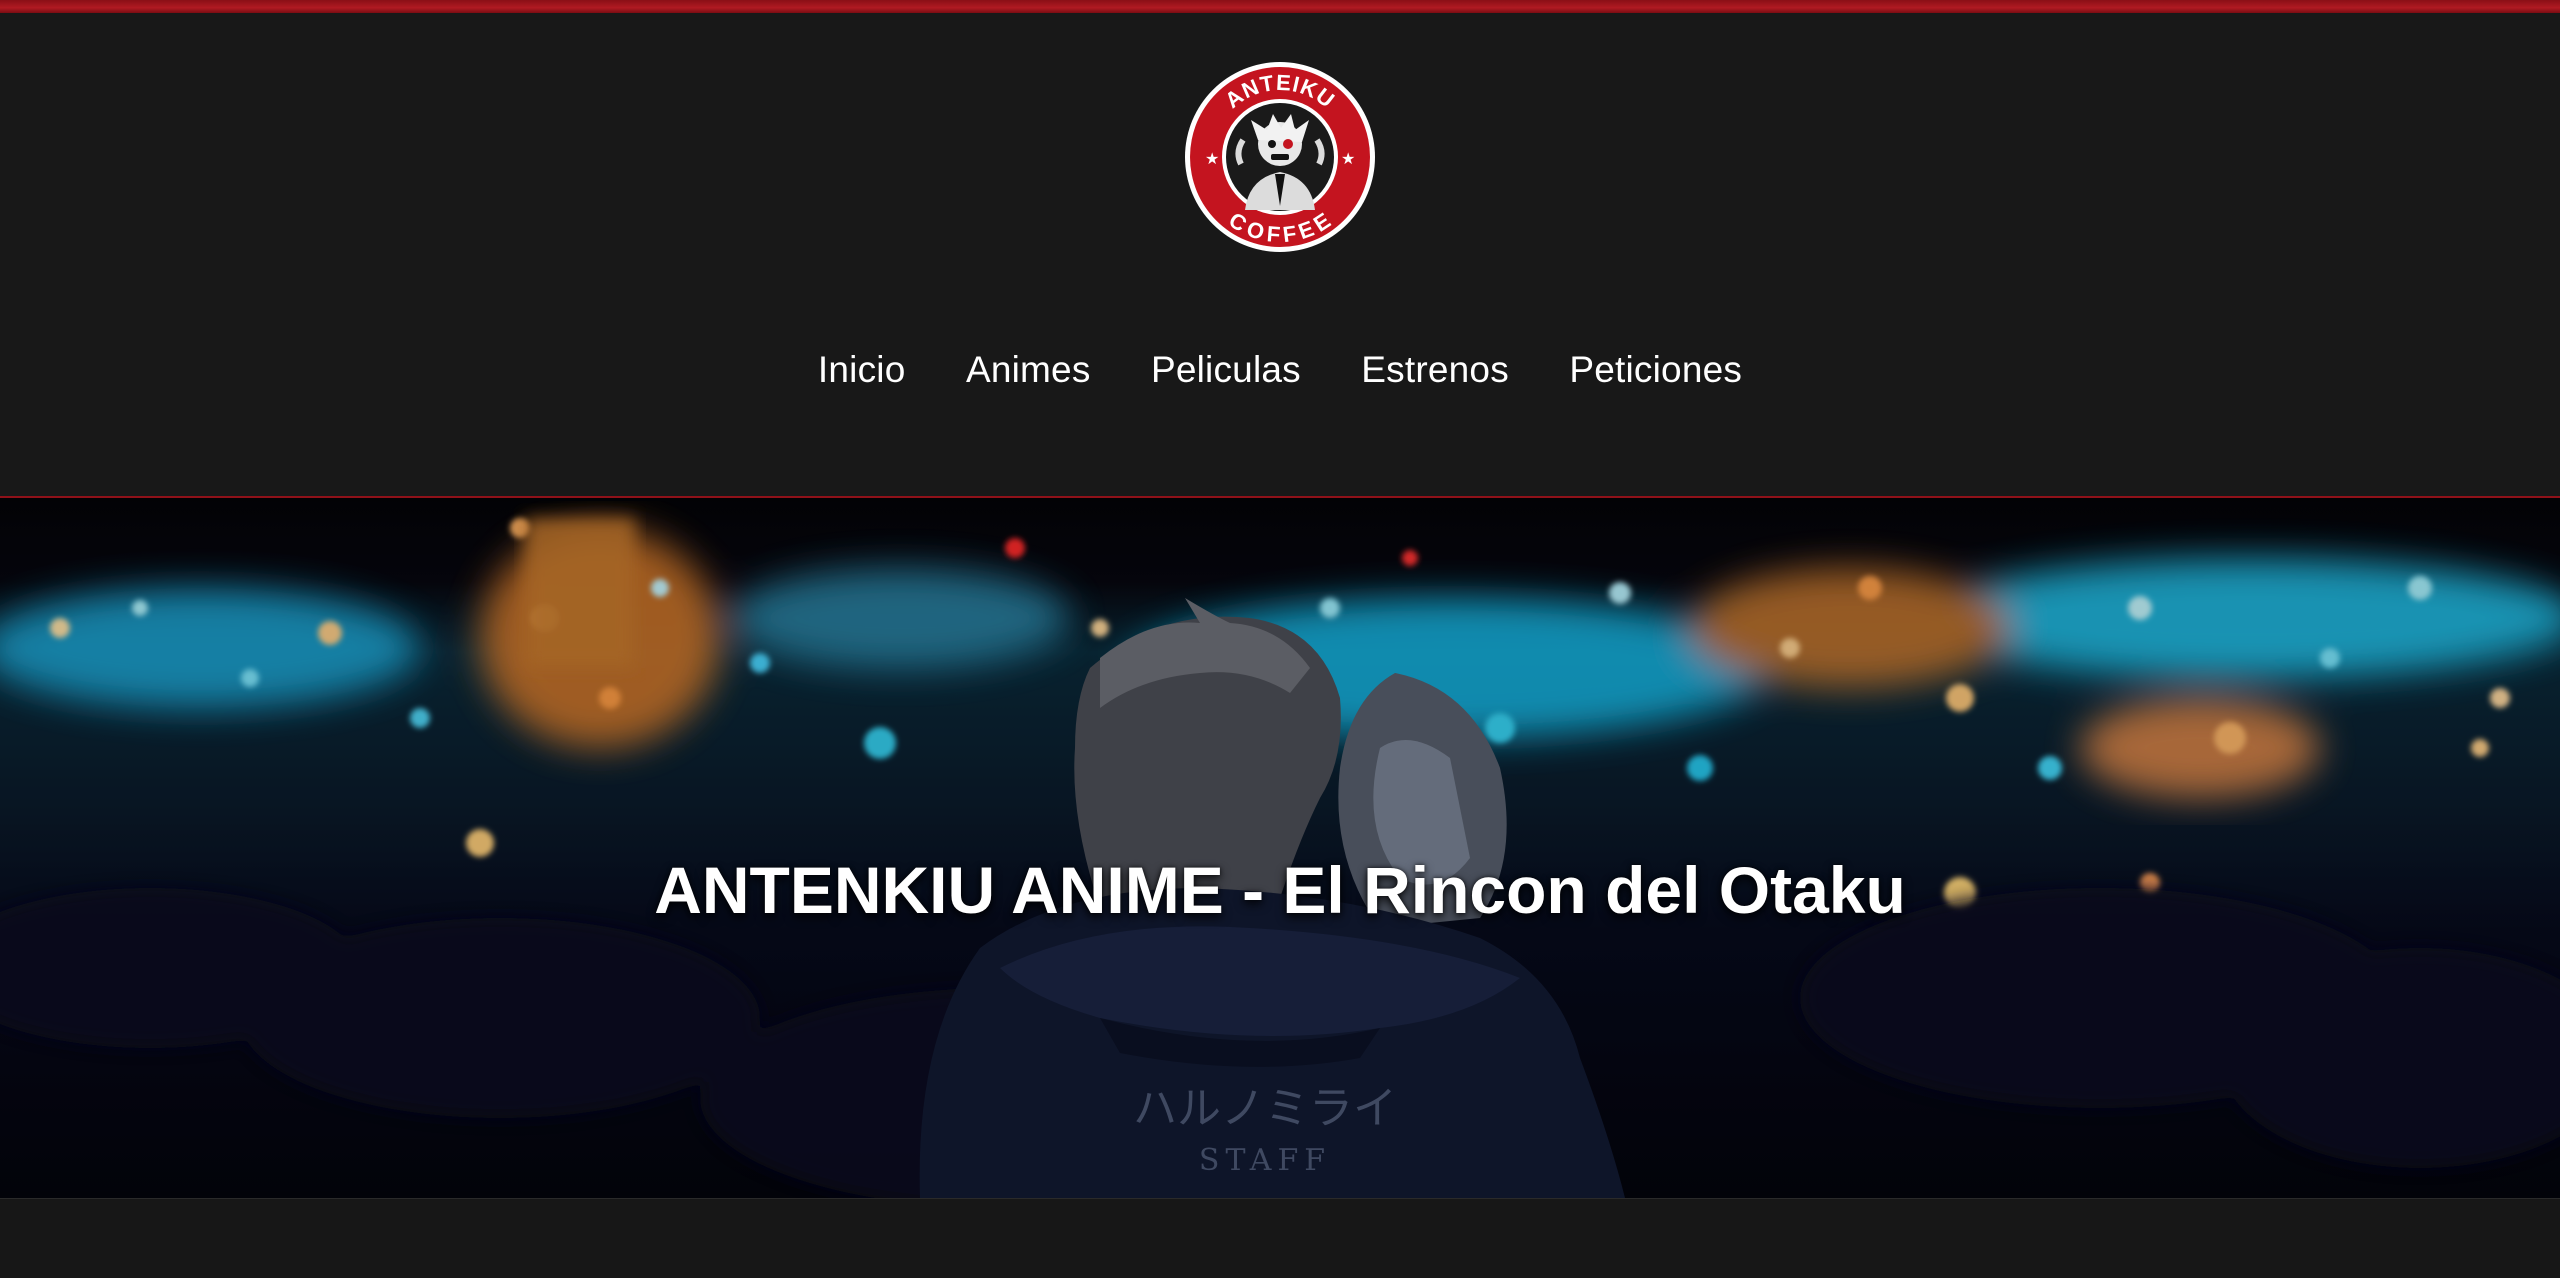 This screenshot has width=2560, height=1278. What do you see at coordinates (1280, 1238) in the screenshot?
I see `content-section-start` at bounding box center [1280, 1238].